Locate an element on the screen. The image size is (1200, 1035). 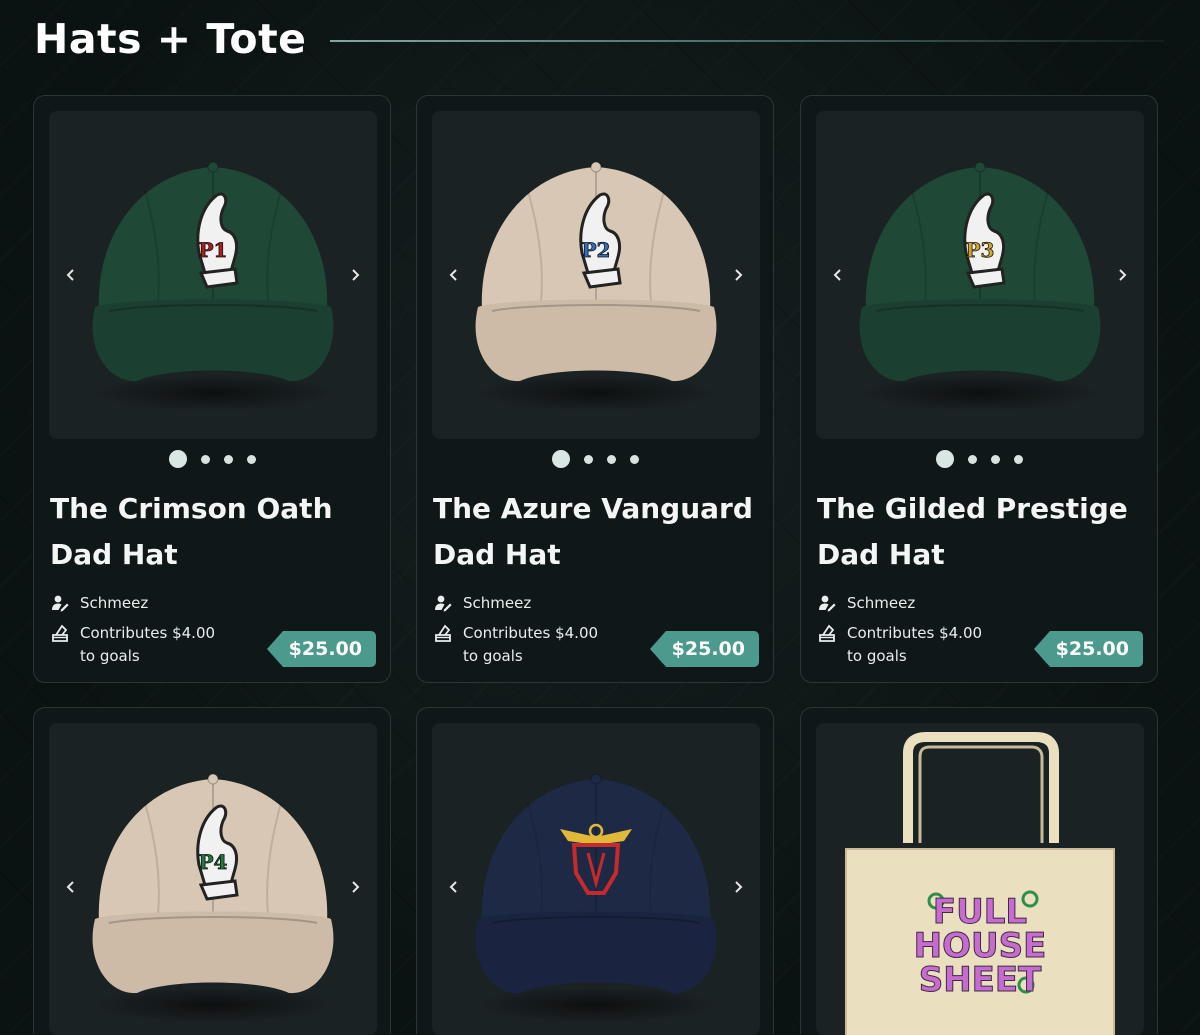
product-title: The Crimson Oath Dad Hat is located at coordinates (215, 532).